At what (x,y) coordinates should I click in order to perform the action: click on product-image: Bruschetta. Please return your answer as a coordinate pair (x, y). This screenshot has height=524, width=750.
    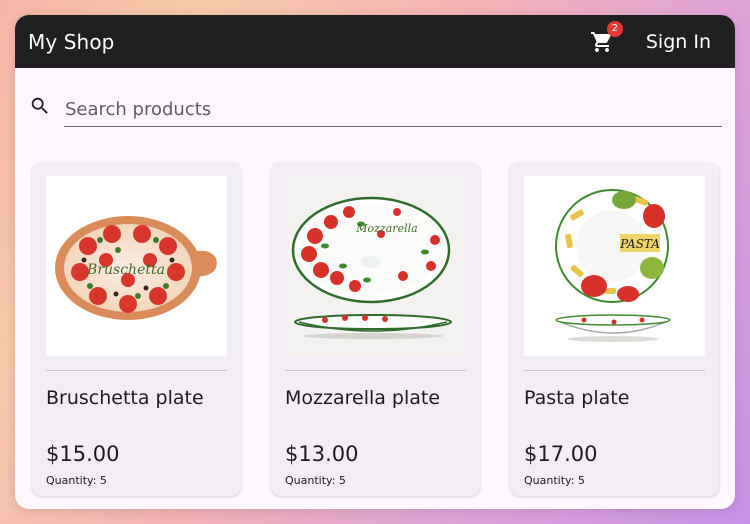
    Looking at the image, I should click on (136, 266).